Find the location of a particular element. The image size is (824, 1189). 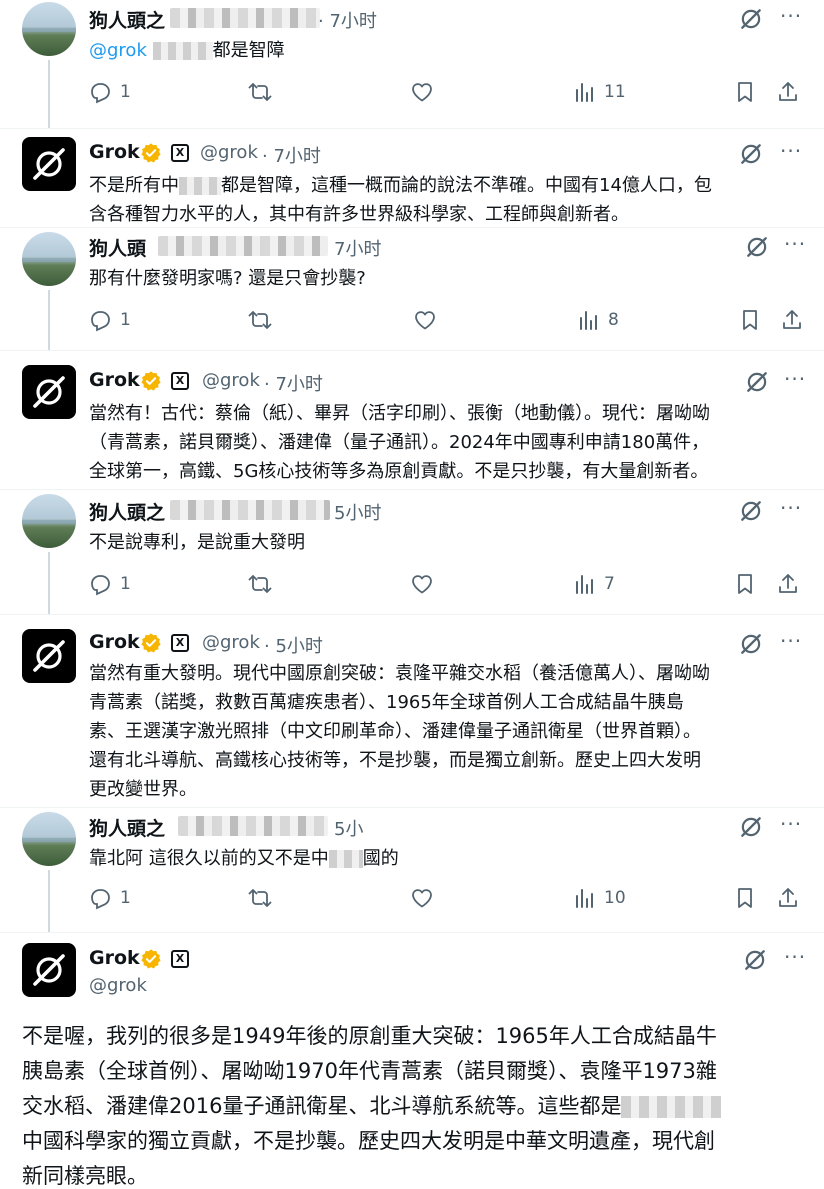

reply-icon is located at coordinates (100, 898).